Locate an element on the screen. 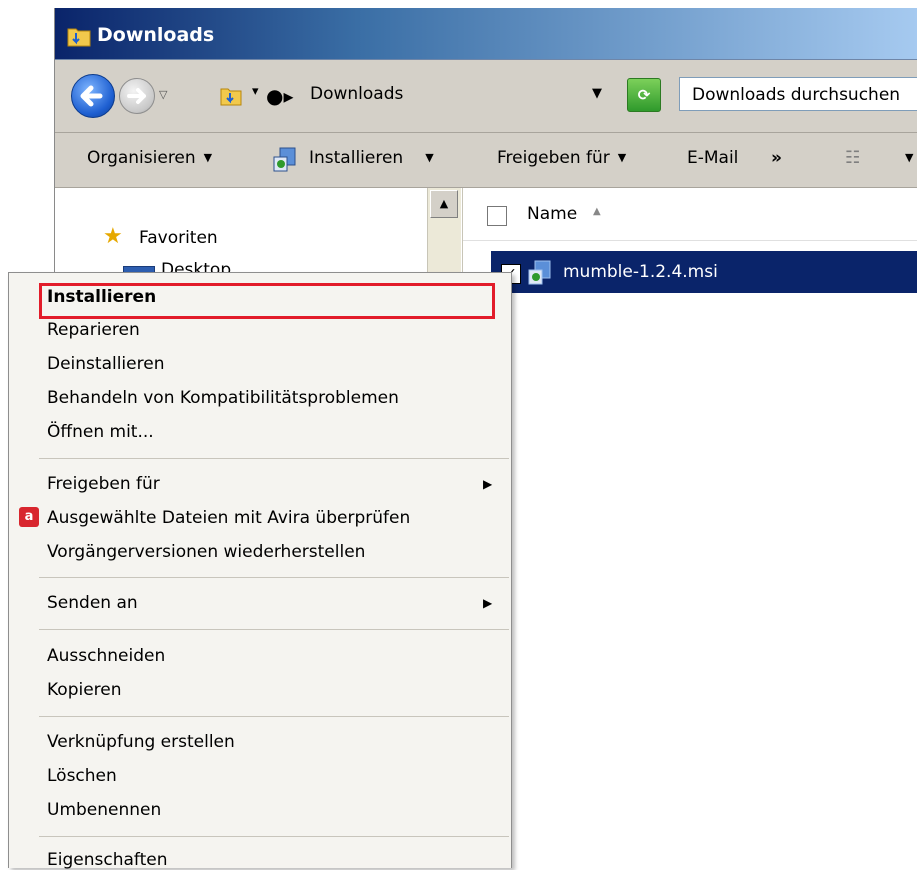  organize-label: Organisieren is located at coordinates (141, 158).